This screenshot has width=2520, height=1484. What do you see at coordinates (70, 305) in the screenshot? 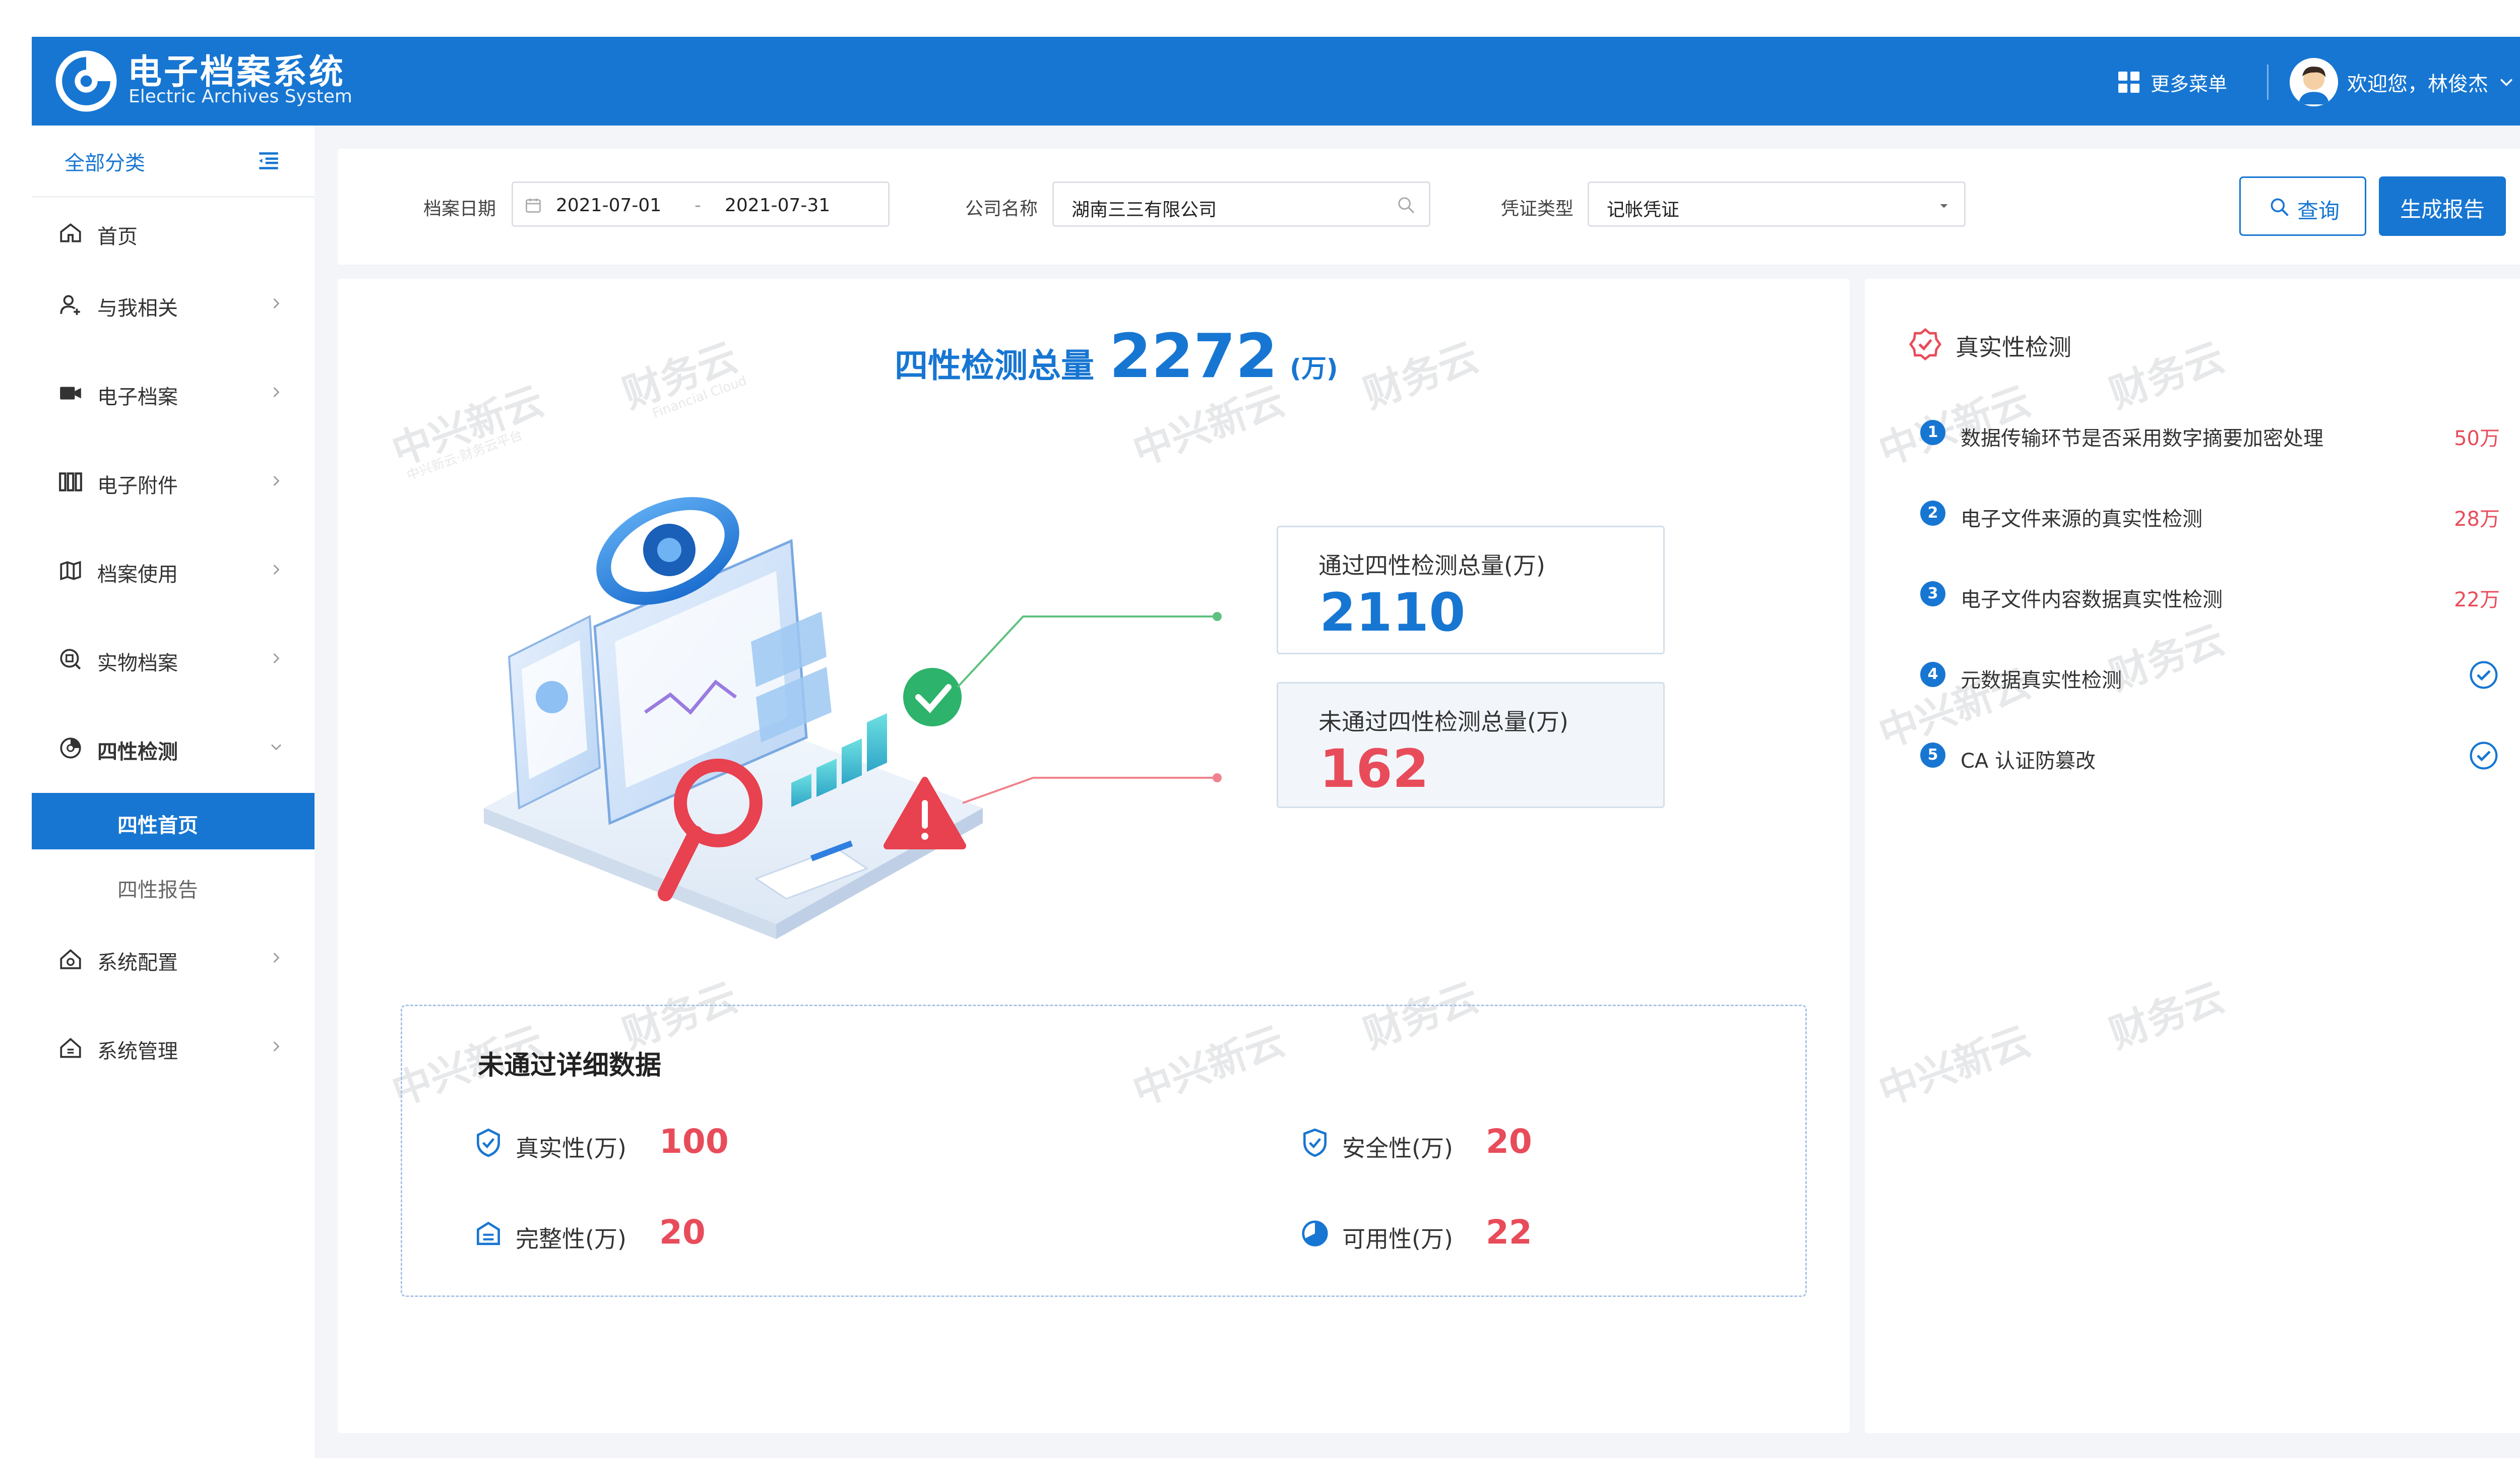
I see `user-icon` at bounding box center [70, 305].